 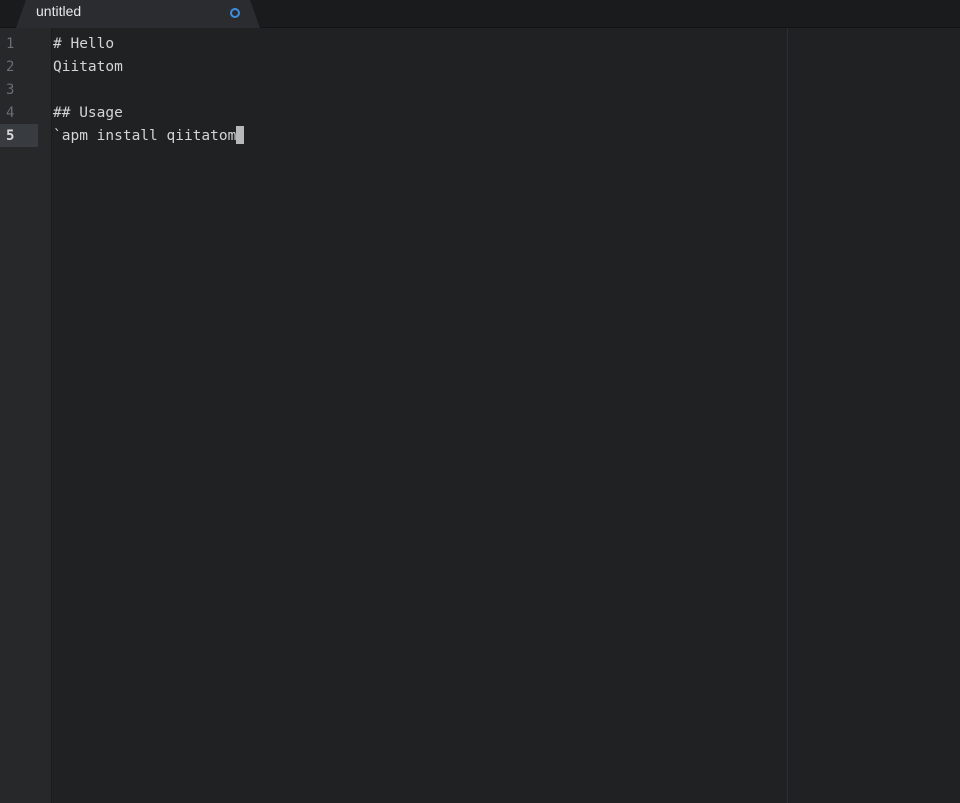 I want to click on line-number: 2, so click(x=10, y=67).